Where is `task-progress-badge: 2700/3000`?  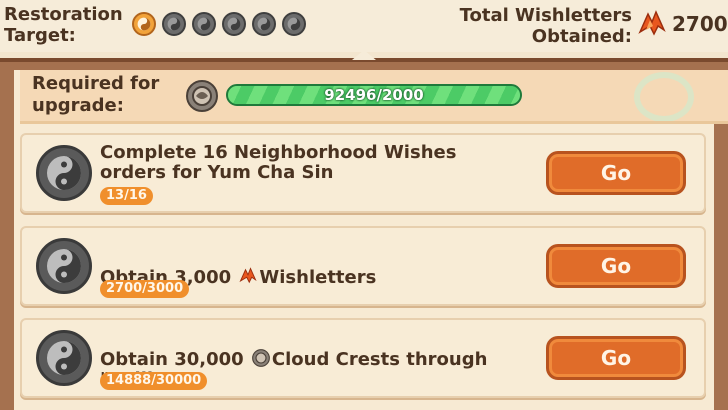 task-progress-badge: 2700/3000 is located at coordinates (145, 289).